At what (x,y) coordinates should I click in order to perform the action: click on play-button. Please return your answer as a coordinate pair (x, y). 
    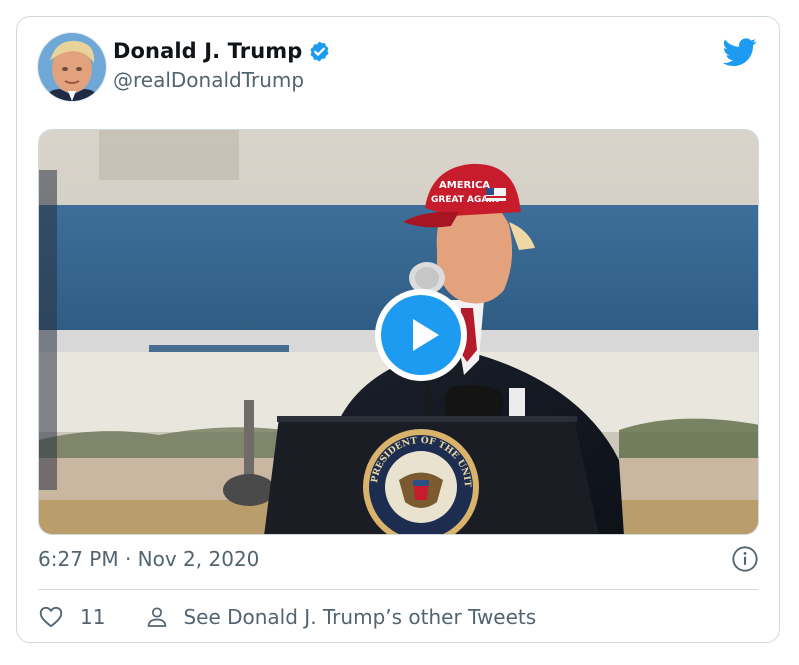
    Looking at the image, I should click on (421, 335).